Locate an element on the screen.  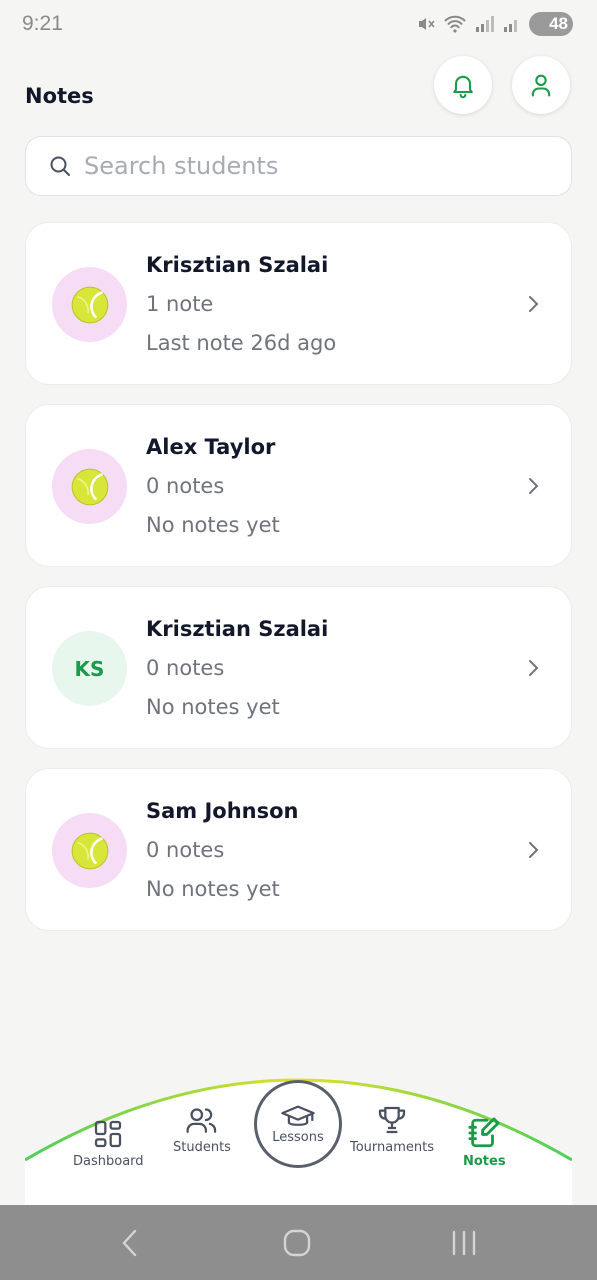
nav-dashboard: Dashboard is located at coordinates (108, 1143).